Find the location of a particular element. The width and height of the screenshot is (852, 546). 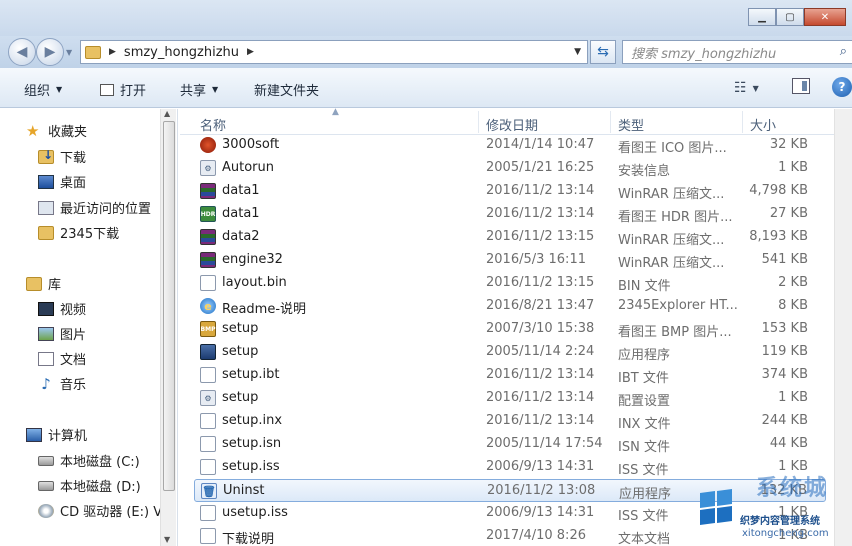

help-icon: ? is located at coordinates (842, 87).